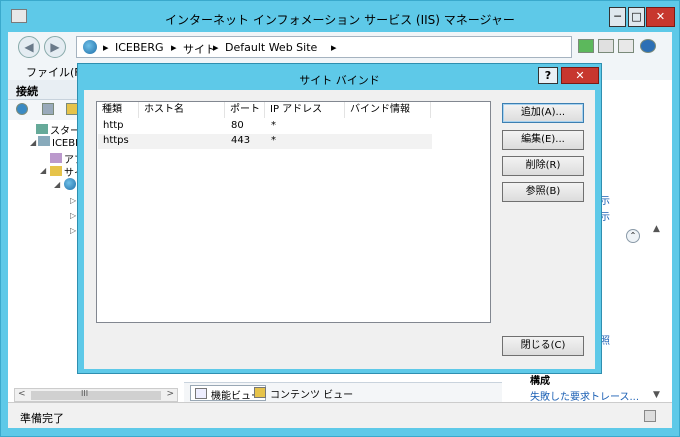 The height and width of the screenshot is (437, 680). Describe the element at coordinates (617, 17) in the screenshot. I see `minimize-button: ─` at that location.